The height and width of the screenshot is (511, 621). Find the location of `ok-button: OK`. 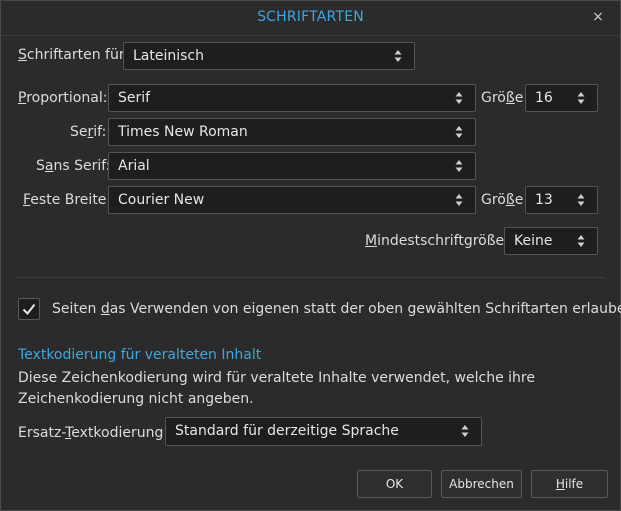

ok-button: OK is located at coordinates (394, 484).